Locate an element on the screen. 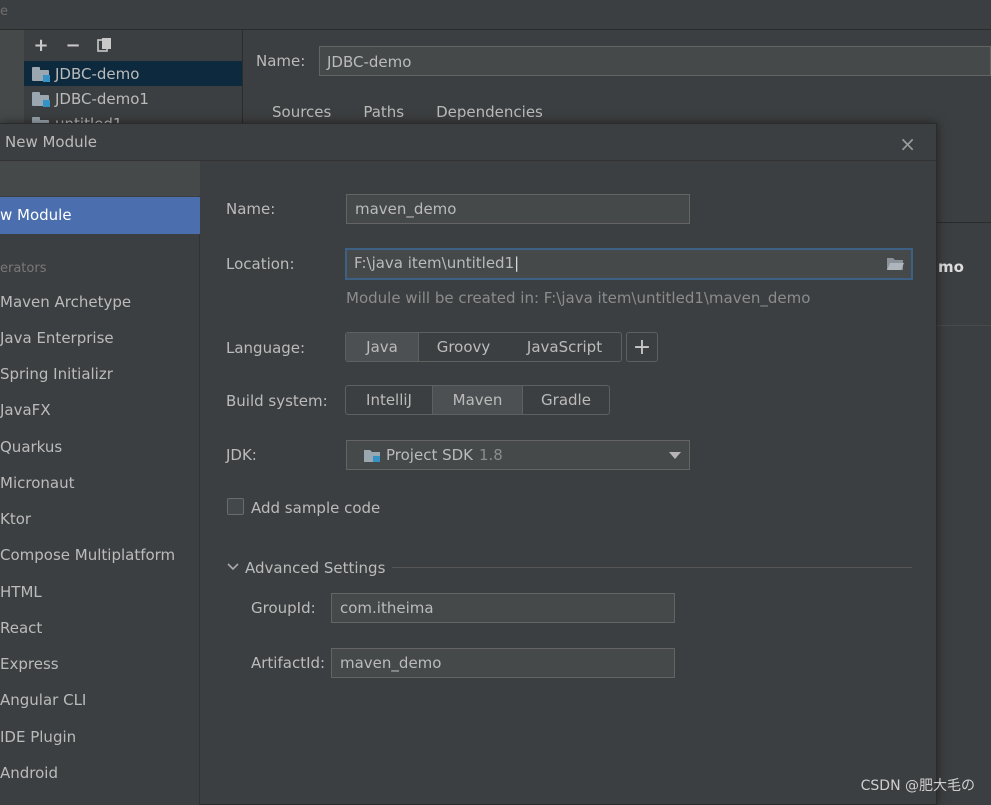 The image size is (991, 805). sidebar-item-html: HTML is located at coordinates (21, 592).